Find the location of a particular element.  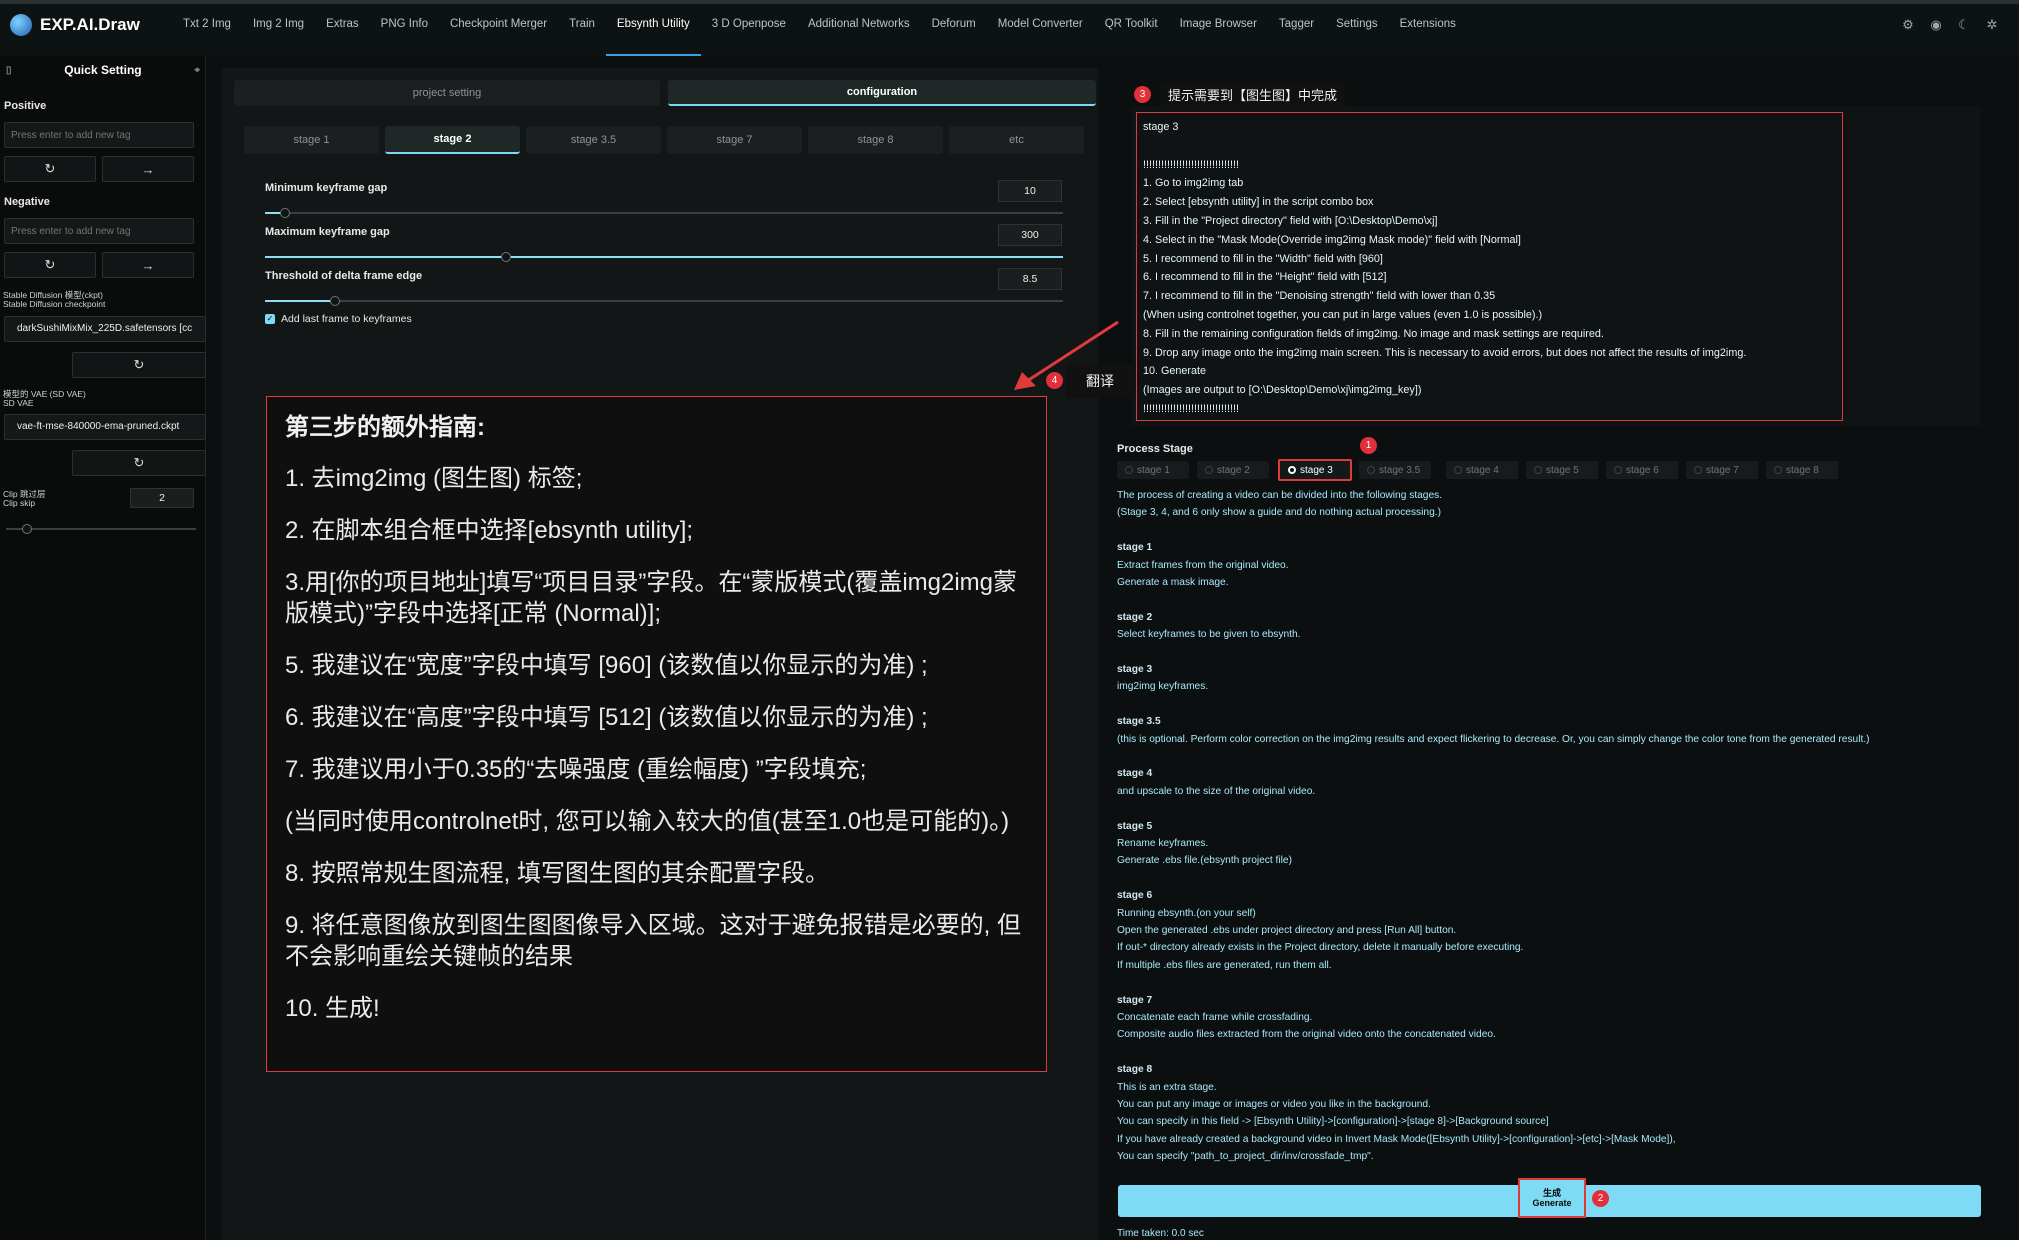

nav-item: Extras is located at coordinates (342, 34).